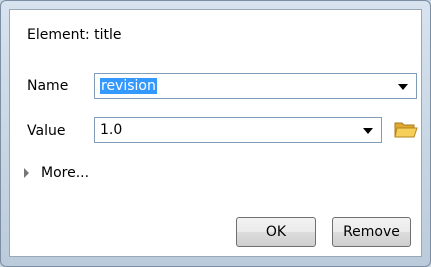 This screenshot has height=267, width=431. What do you see at coordinates (238, 130) in the screenshot?
I see `value-combobox: 1.0` at bounding box center [238, 130].